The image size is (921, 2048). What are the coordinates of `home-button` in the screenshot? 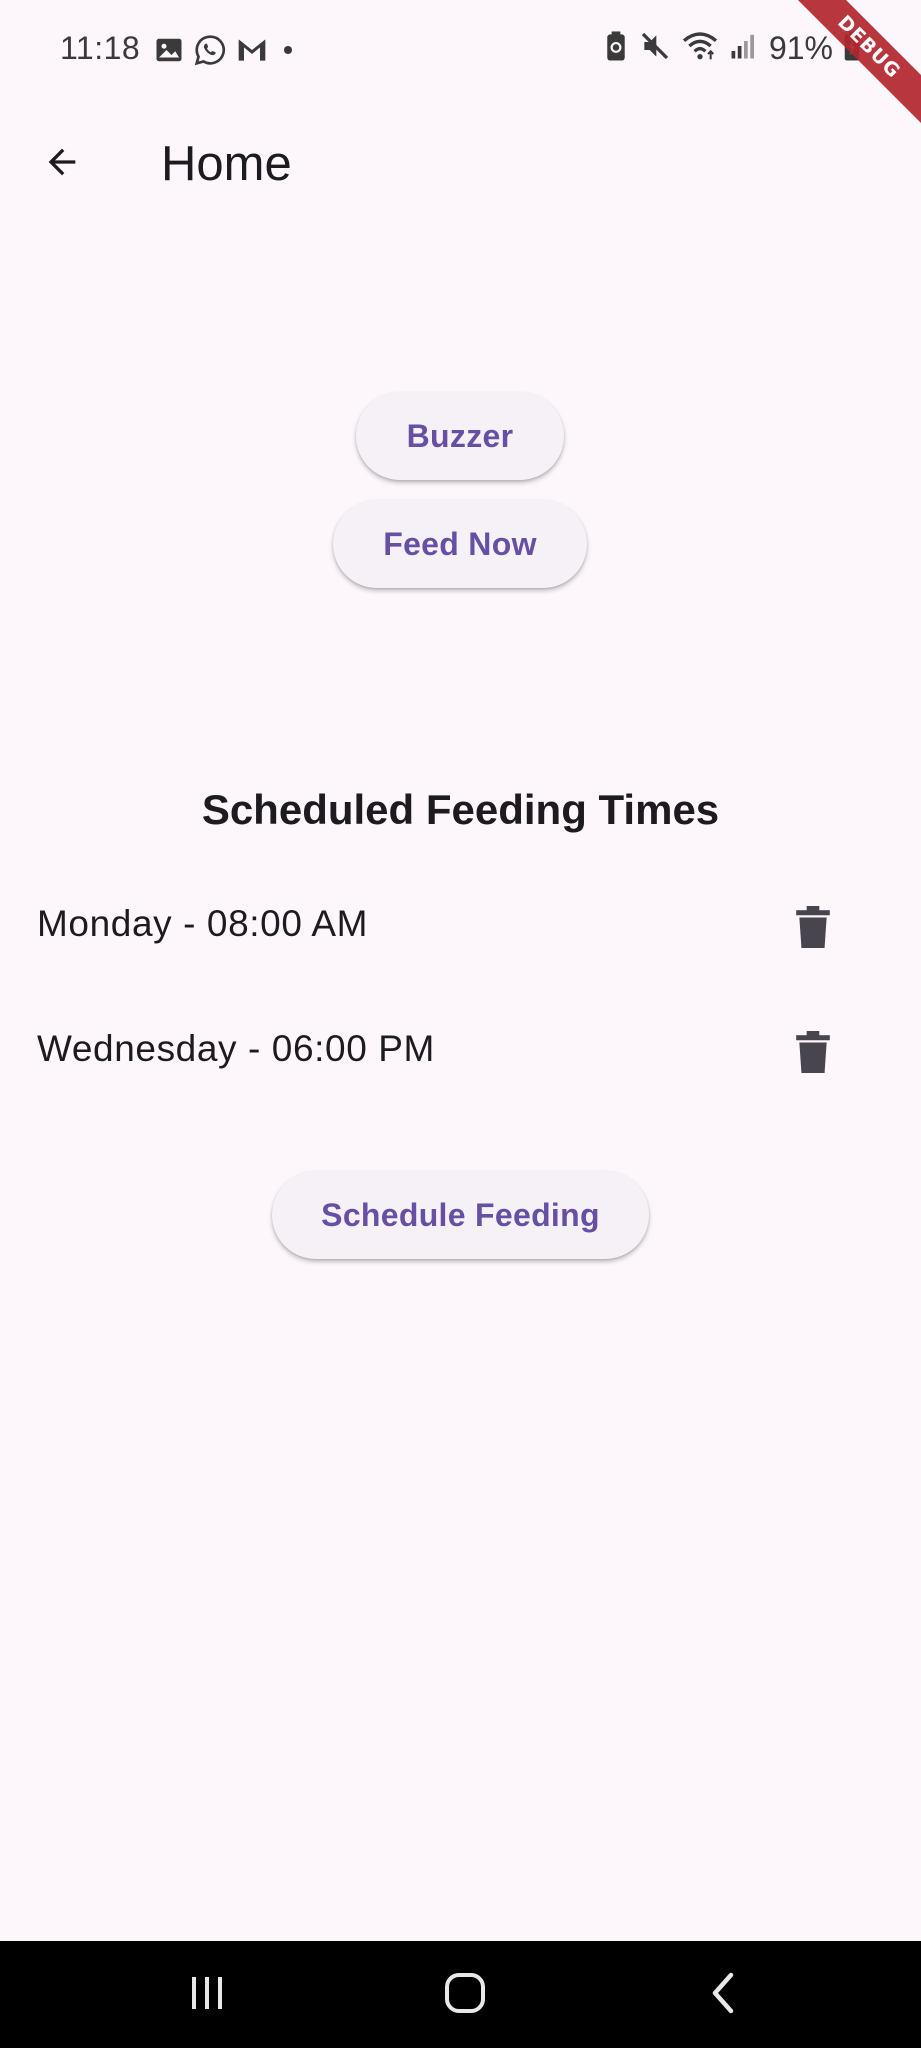 It's located at (465, 1995).